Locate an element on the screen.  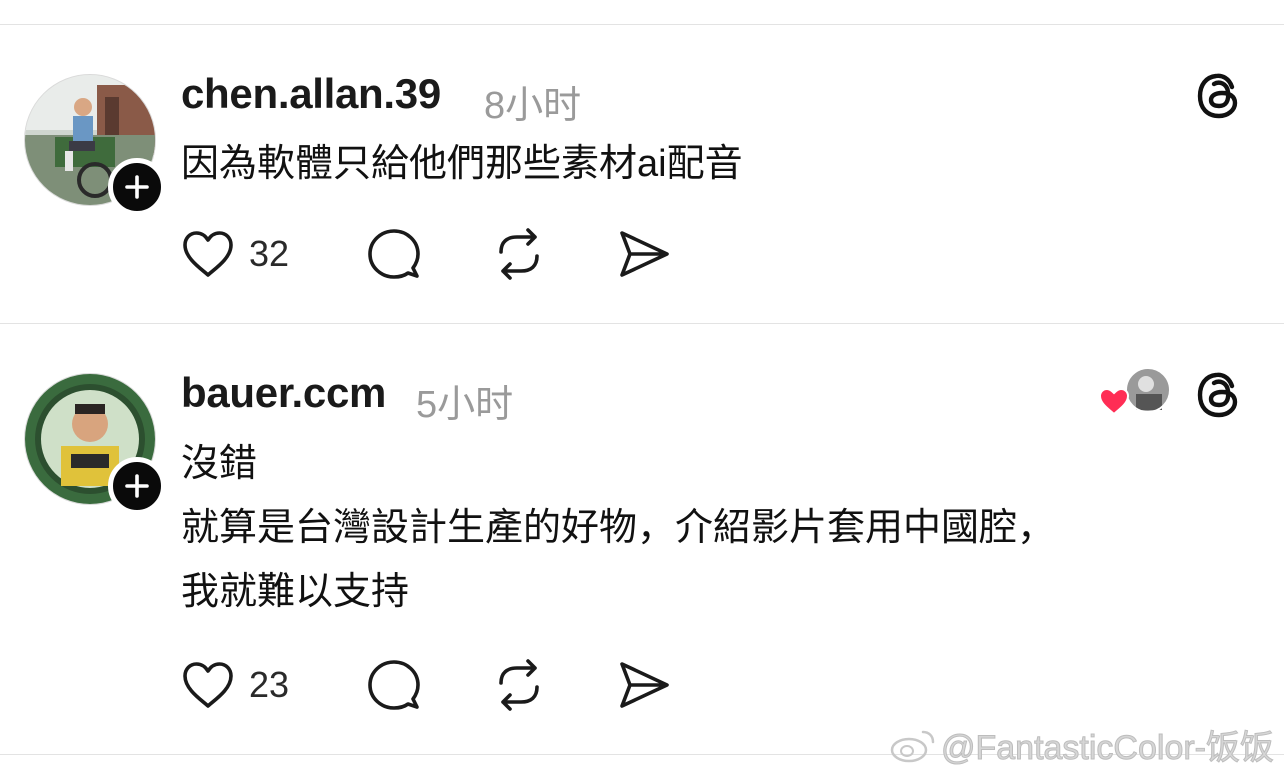
post-line: 我就難以支持 is located at coordinates (295, 592).